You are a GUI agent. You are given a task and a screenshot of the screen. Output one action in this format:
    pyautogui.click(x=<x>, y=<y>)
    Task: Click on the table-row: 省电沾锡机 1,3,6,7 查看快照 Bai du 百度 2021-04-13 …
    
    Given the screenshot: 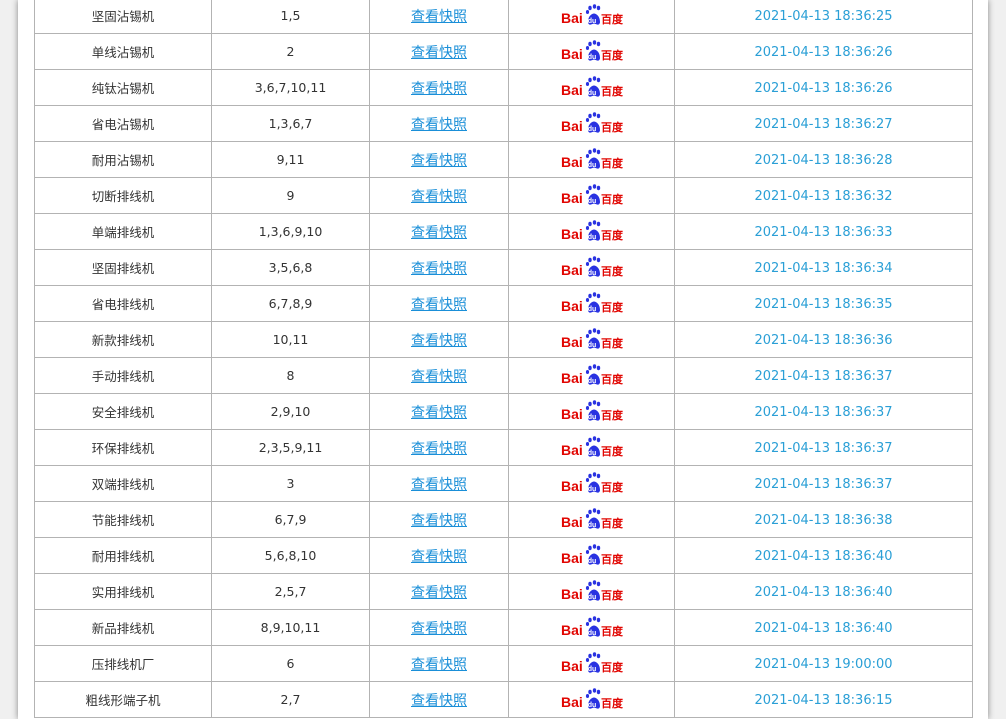 What is the action you would take?
    pyautogui.click(x=503, y=123)
    